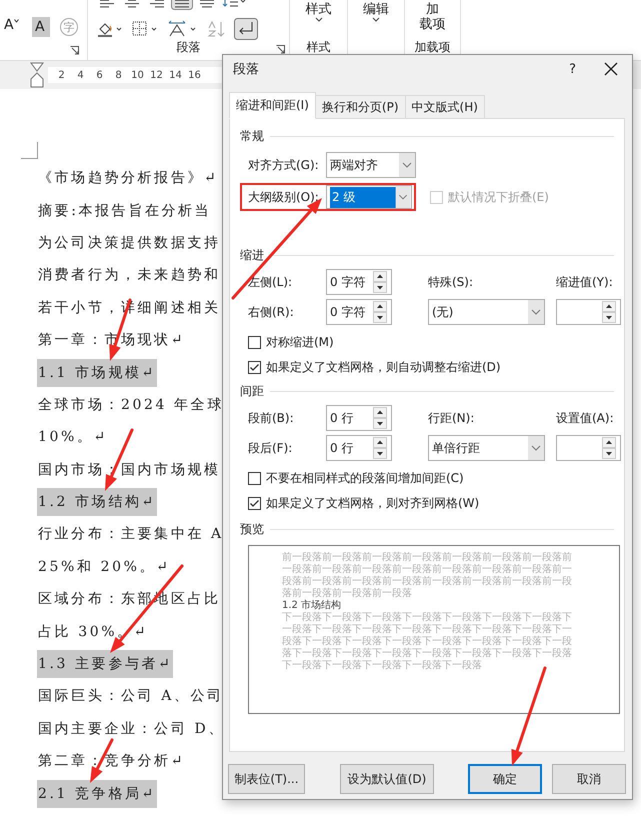 This screenshot has width=641, height=827. What do you see at coordinates (73, 437) in the screenshot?
I see `text-line: 10%。↵` at bounding box center [73, 437].